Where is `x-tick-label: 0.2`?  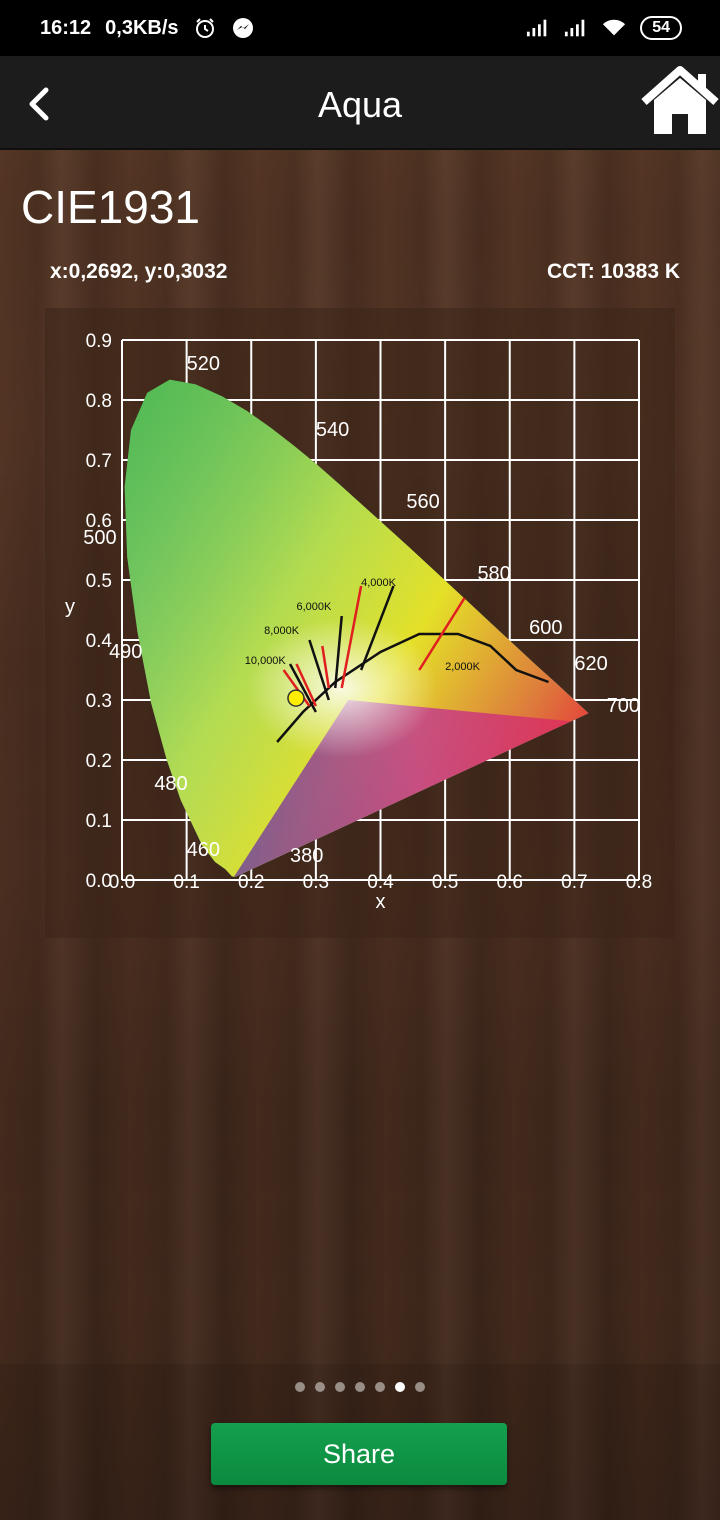 x-tick-label: 0.2 is located at coordinates (251, 882).